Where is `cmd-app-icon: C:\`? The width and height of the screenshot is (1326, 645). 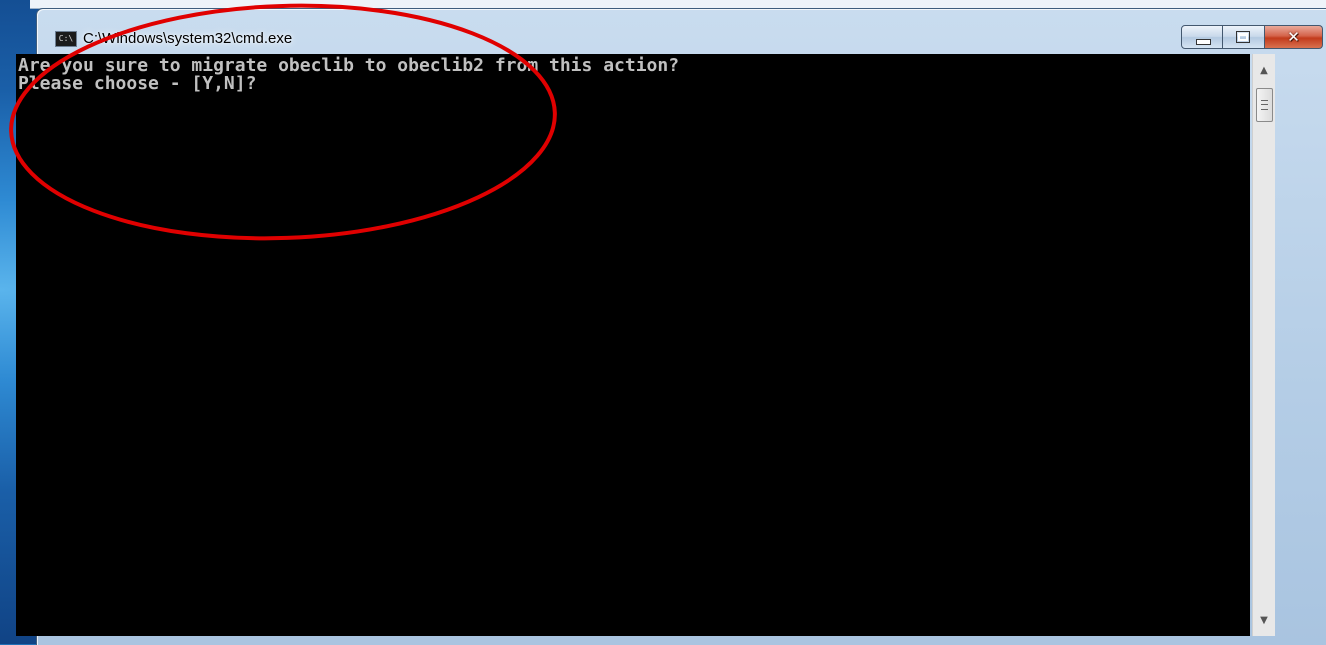 cmd-app-icon: C:\ is located at coordinates (66, 39).